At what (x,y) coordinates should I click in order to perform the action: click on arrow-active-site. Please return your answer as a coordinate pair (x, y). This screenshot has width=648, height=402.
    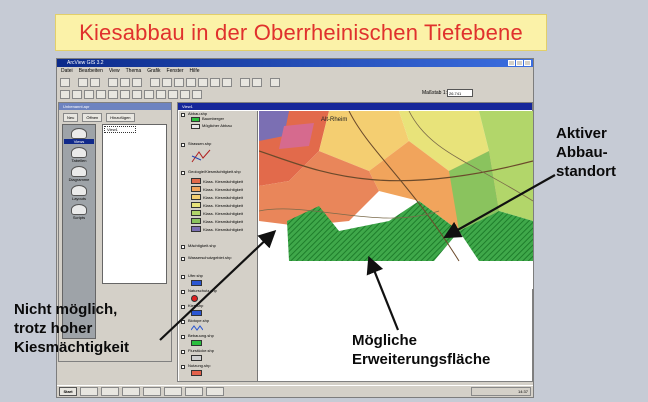
    Looking at the image, I should click on (499, 206).